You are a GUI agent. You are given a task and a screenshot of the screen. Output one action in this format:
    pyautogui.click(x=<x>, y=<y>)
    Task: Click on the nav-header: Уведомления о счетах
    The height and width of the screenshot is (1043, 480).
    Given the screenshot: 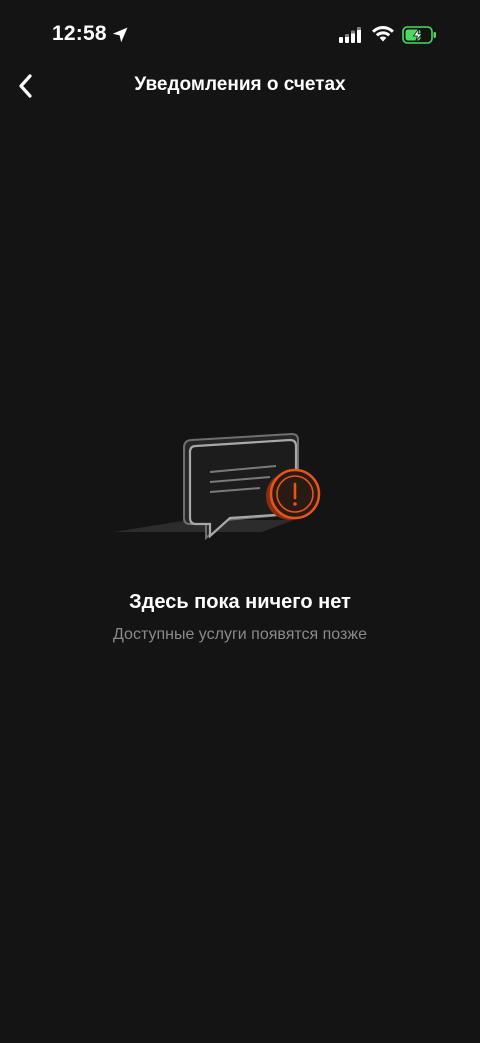 What is the action you would take?
    pyautogui.click(x=240, y=86)
    